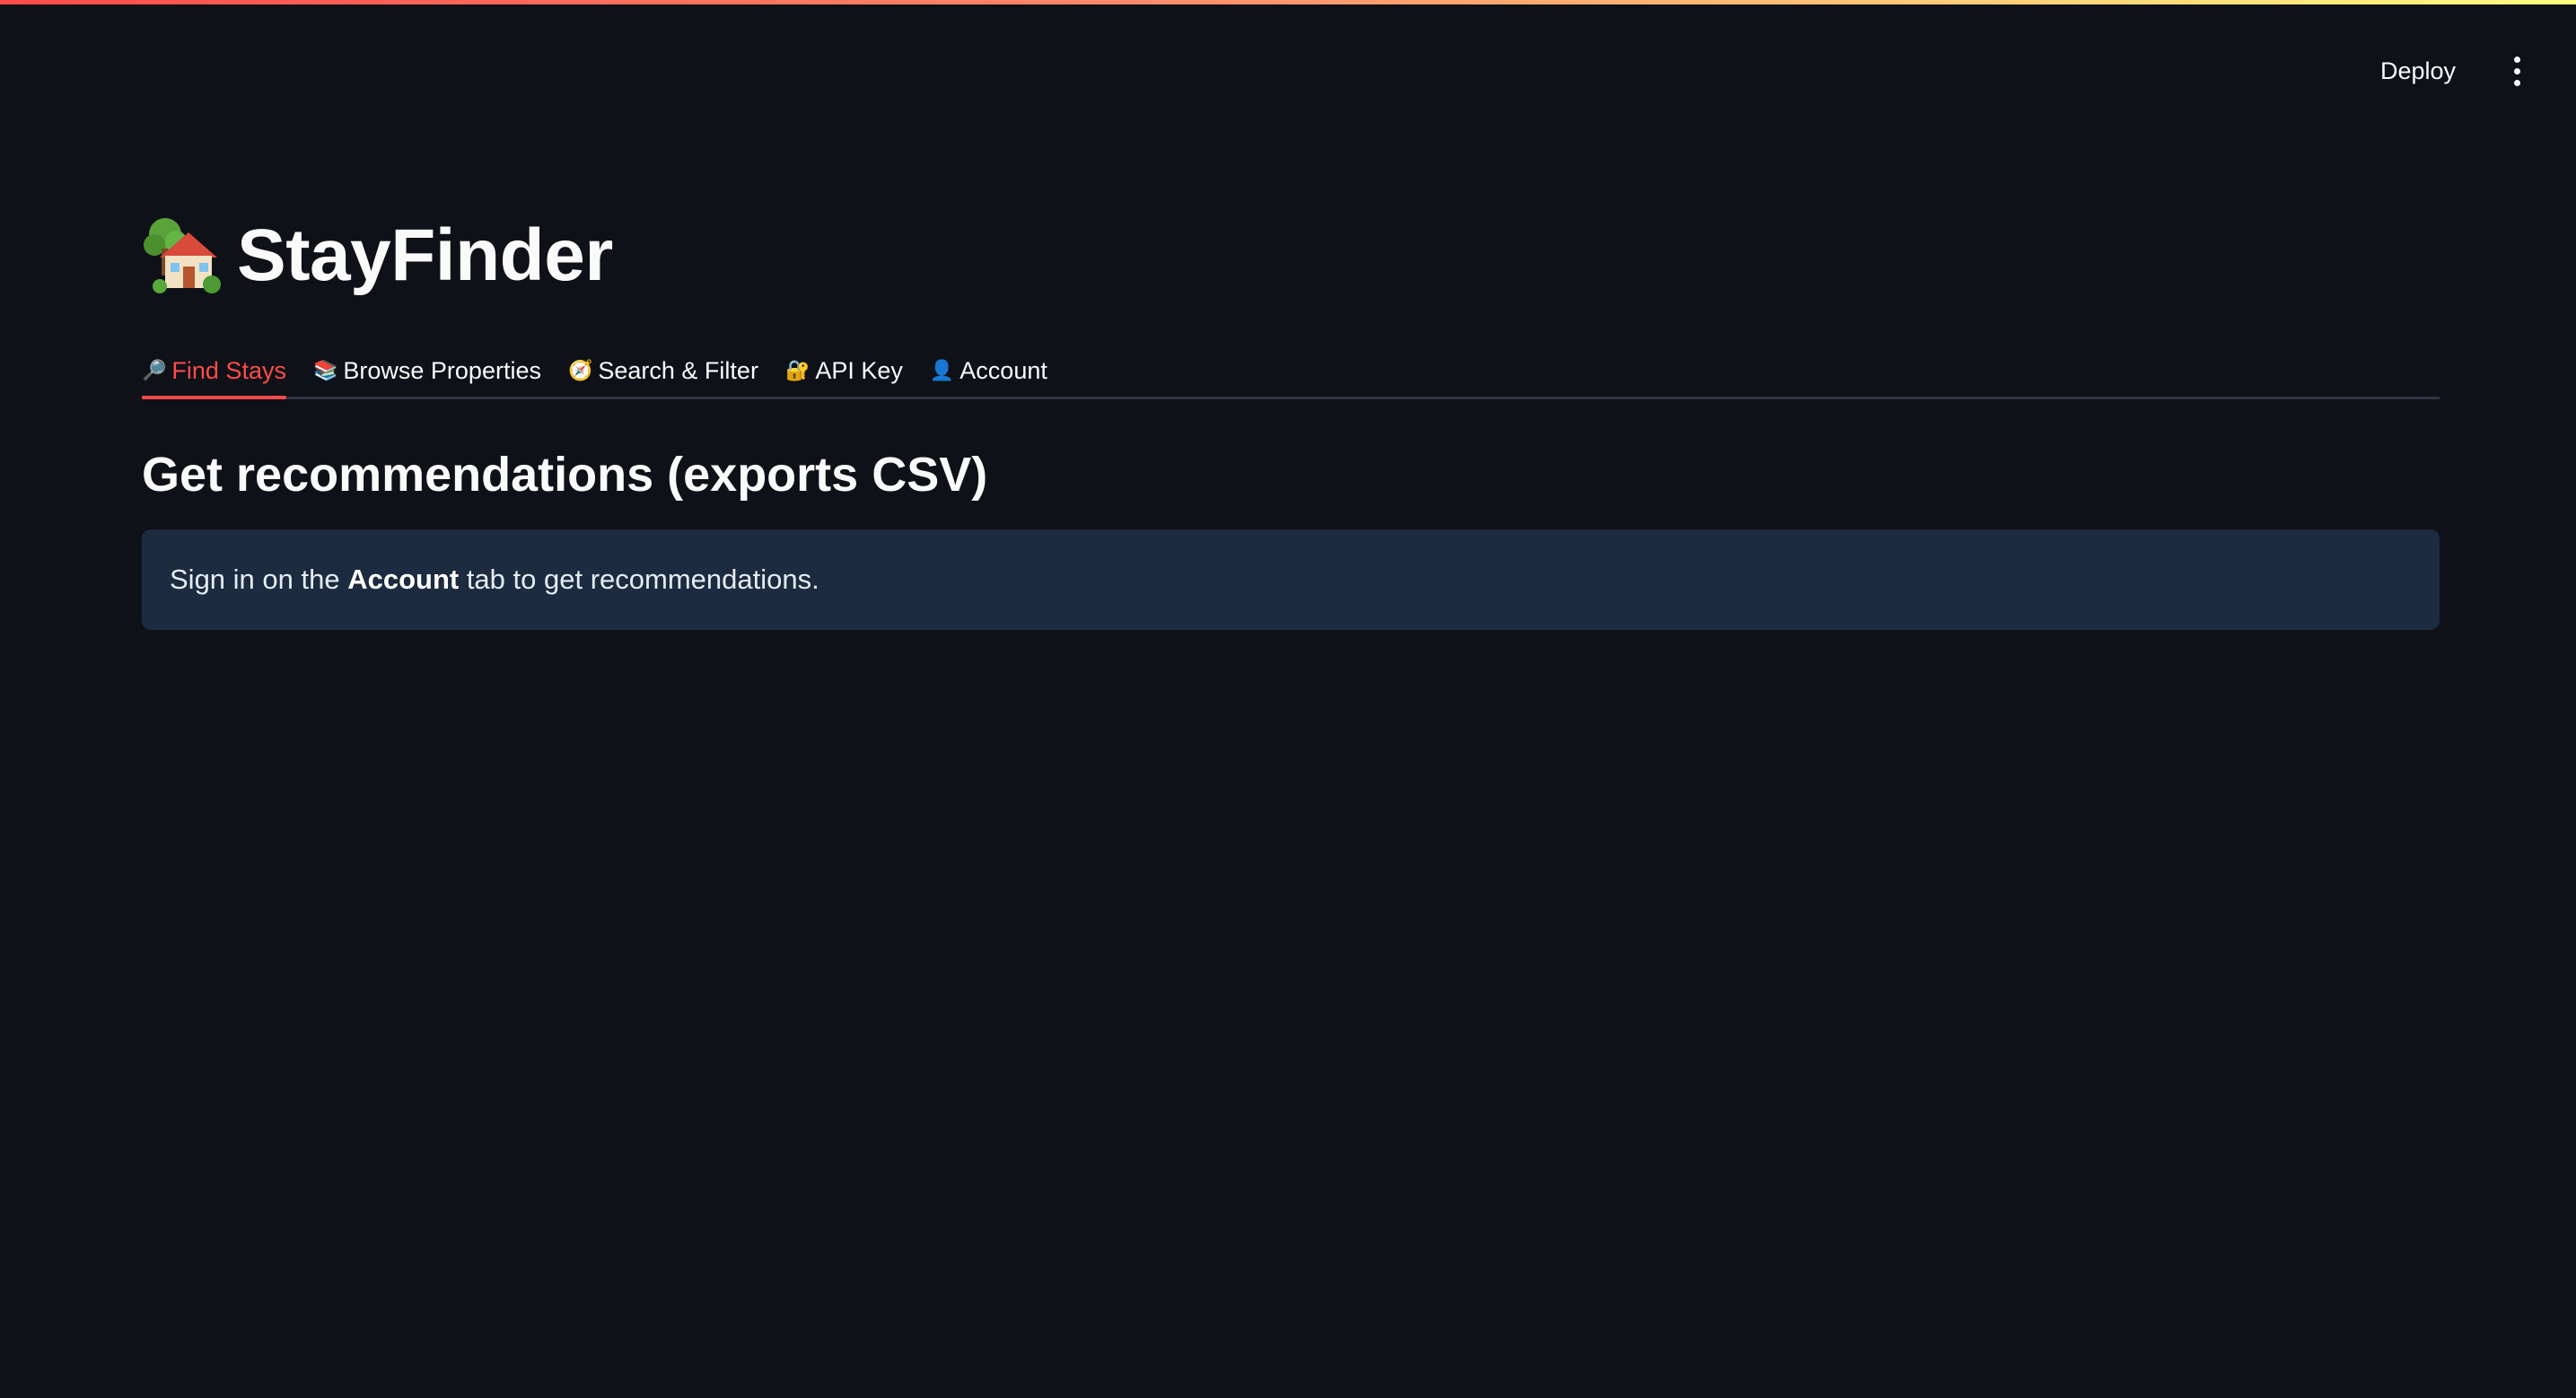  I want to click on house-with-garden-icon, so click(182, 256).